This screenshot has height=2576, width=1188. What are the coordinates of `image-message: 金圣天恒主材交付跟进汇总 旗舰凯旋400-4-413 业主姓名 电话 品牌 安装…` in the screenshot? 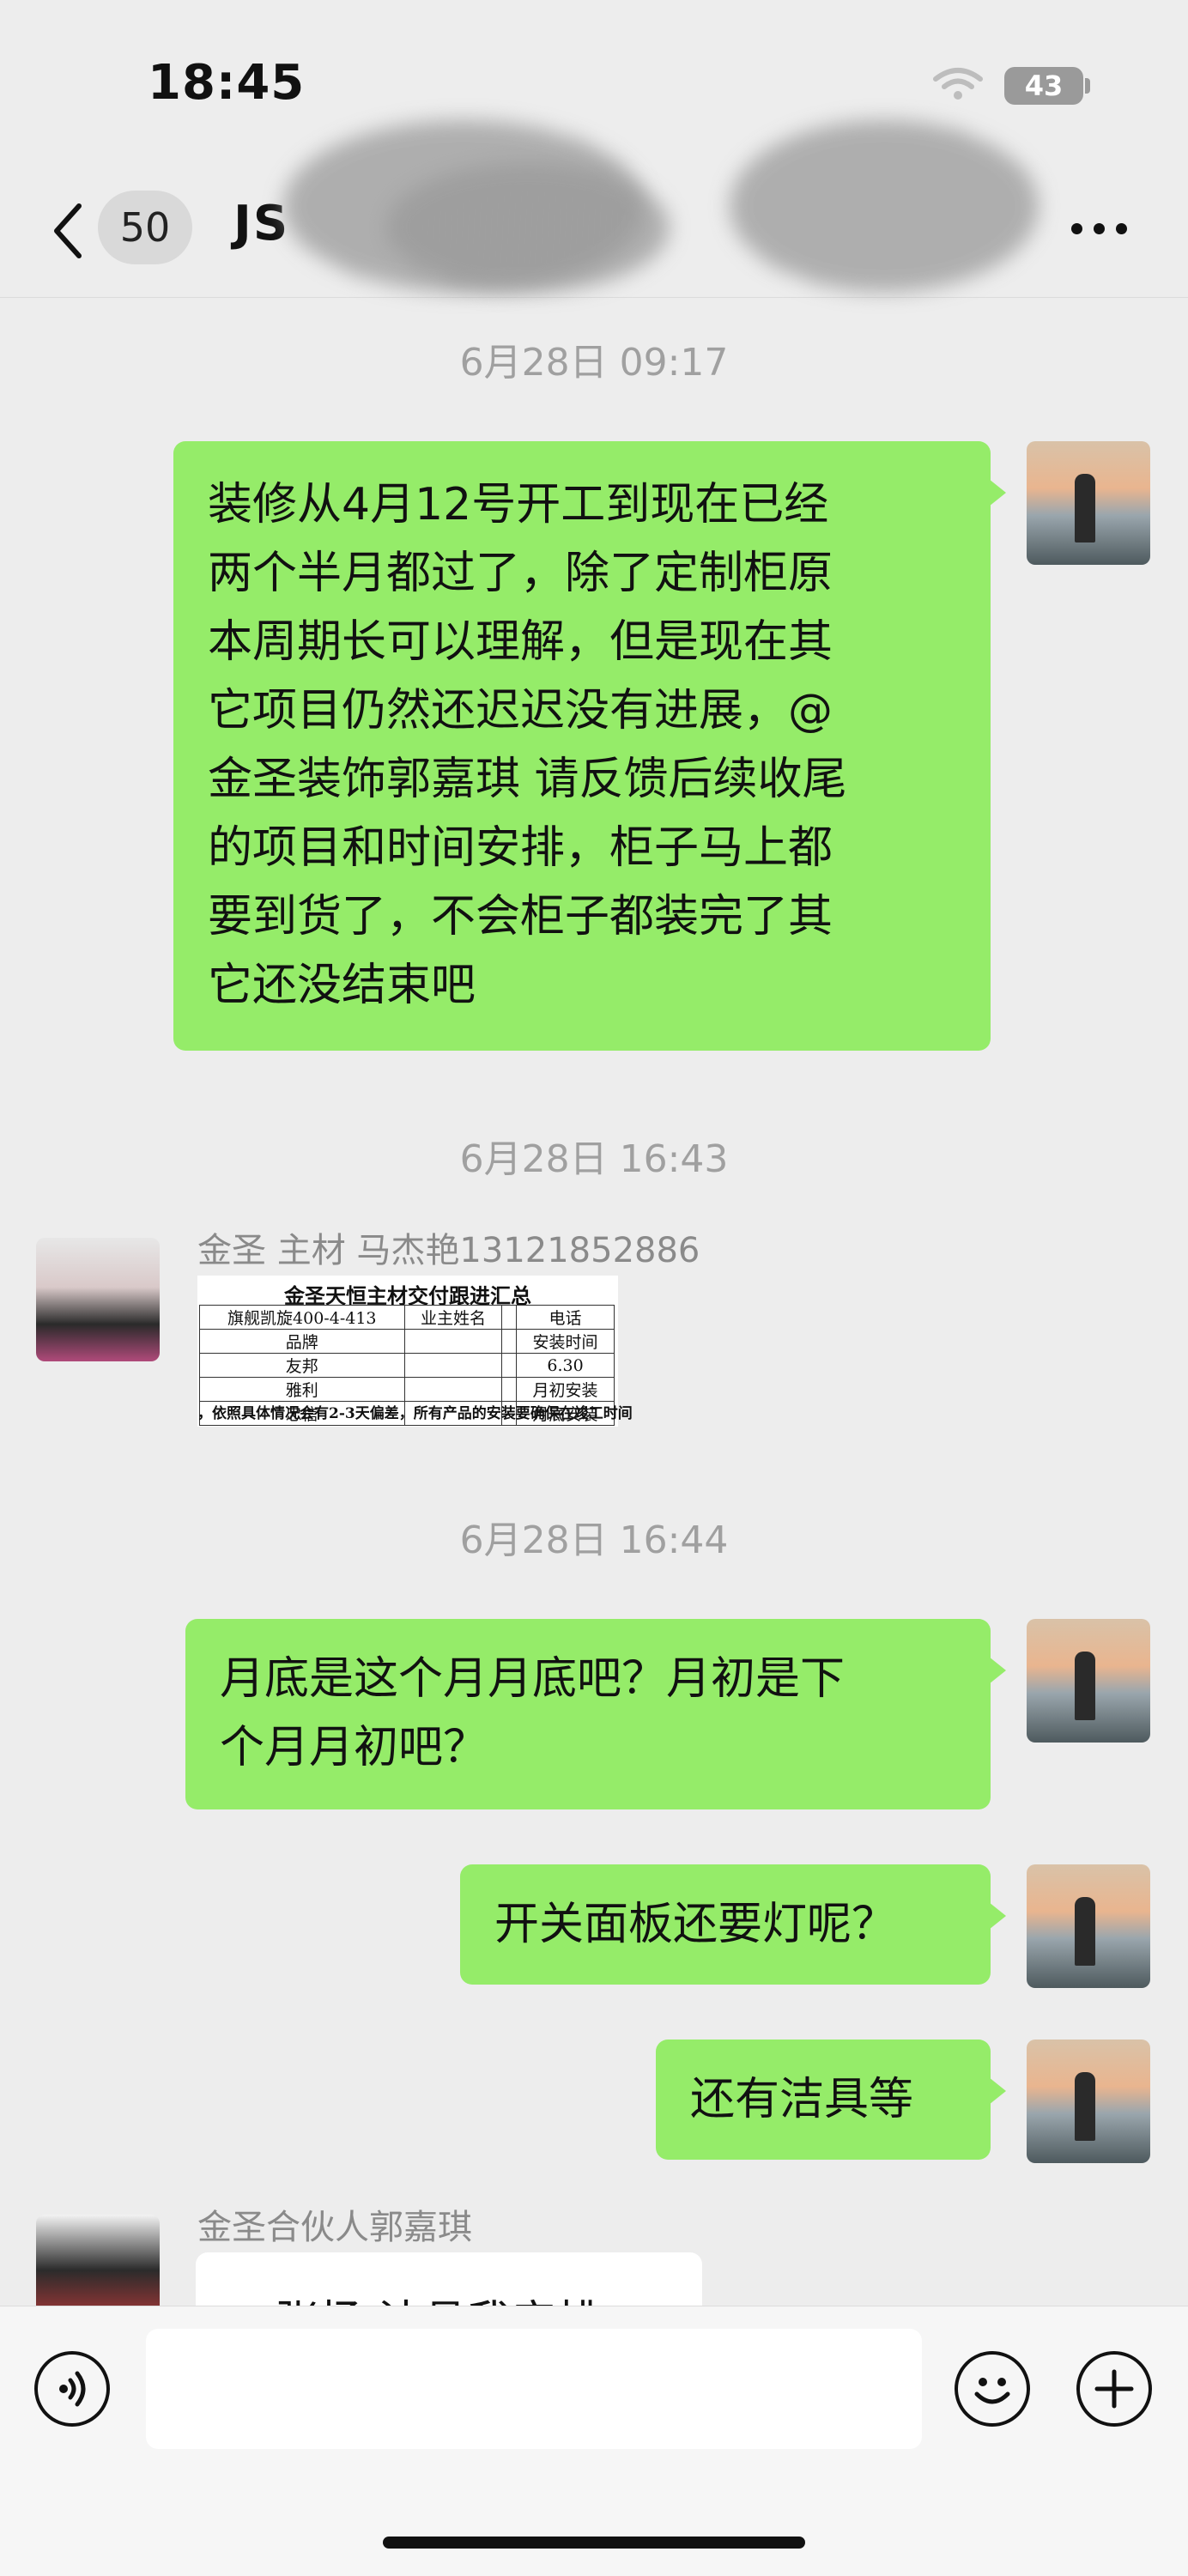 It's located at (415, 1351).